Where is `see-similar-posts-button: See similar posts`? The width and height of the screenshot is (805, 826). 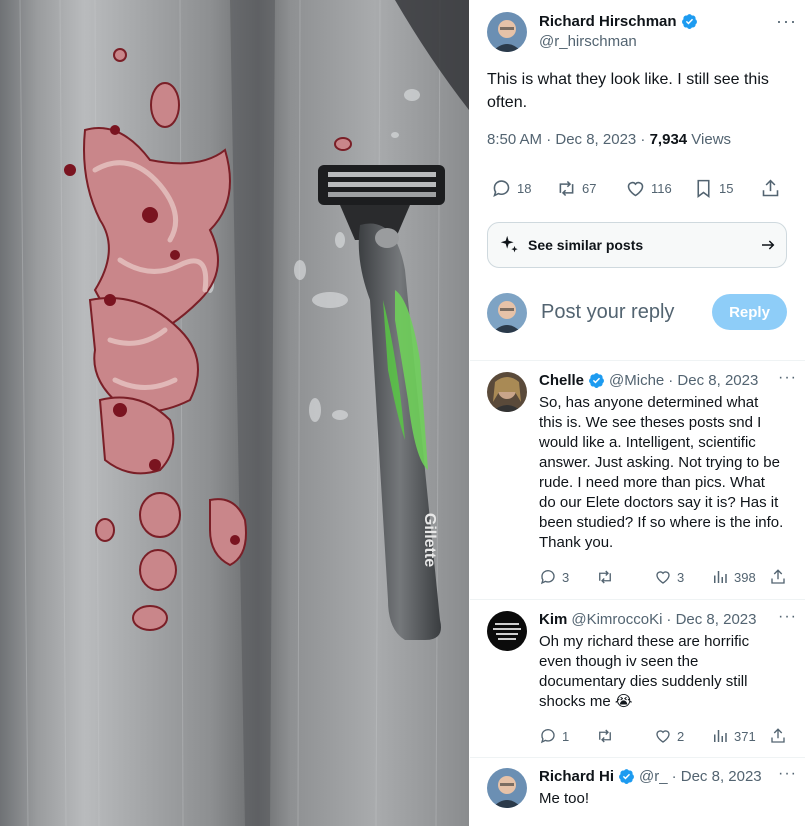 see-similar-posts-button: See similar posts is located at coordinates (637, 245).